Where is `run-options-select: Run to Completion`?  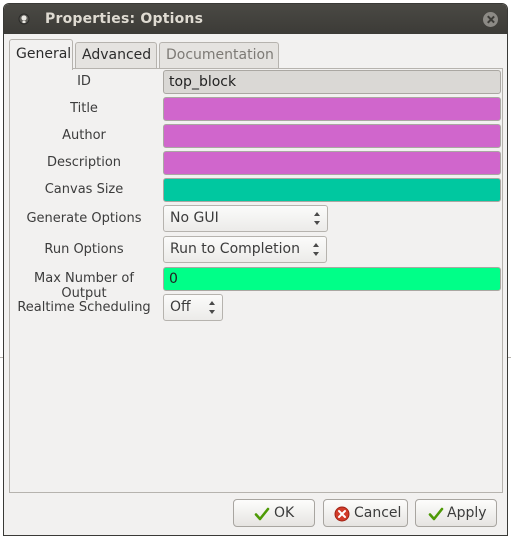
run-options-select: Run to Completion is located at coordinates (245, 249).